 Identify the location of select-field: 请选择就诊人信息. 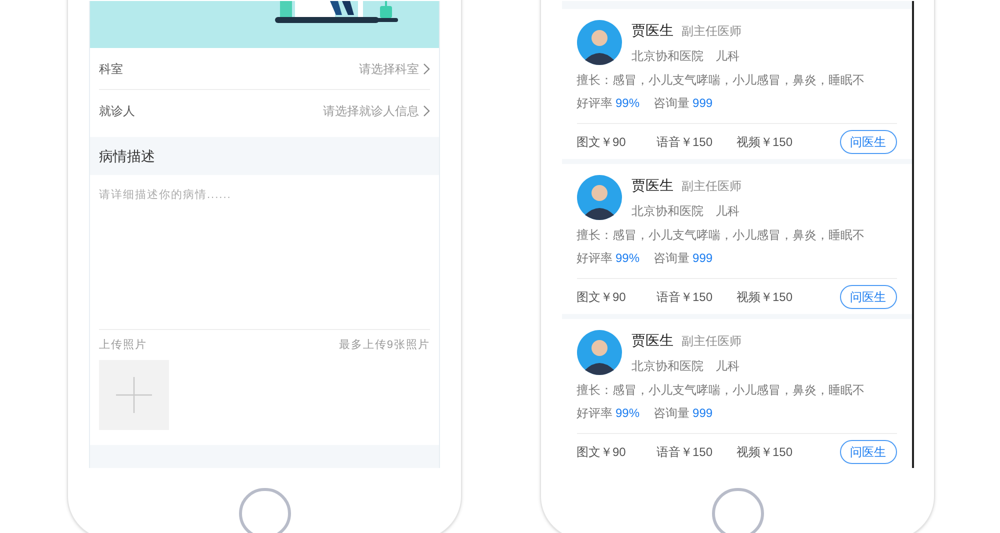
(376, 111).